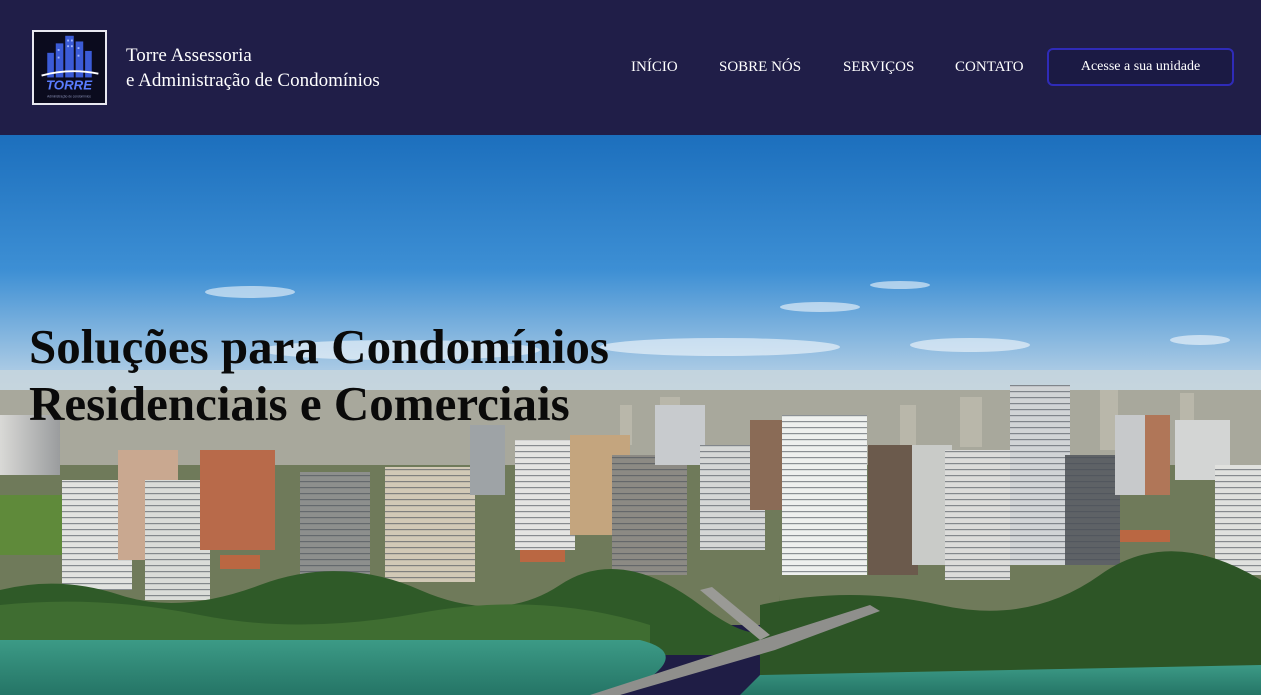 This screenshot has width=1261, height=695. Describe the element at coordinates (319, 346) in the screenshot. I see `hero-title-line-1: Soluções para Condomínios` at that location.